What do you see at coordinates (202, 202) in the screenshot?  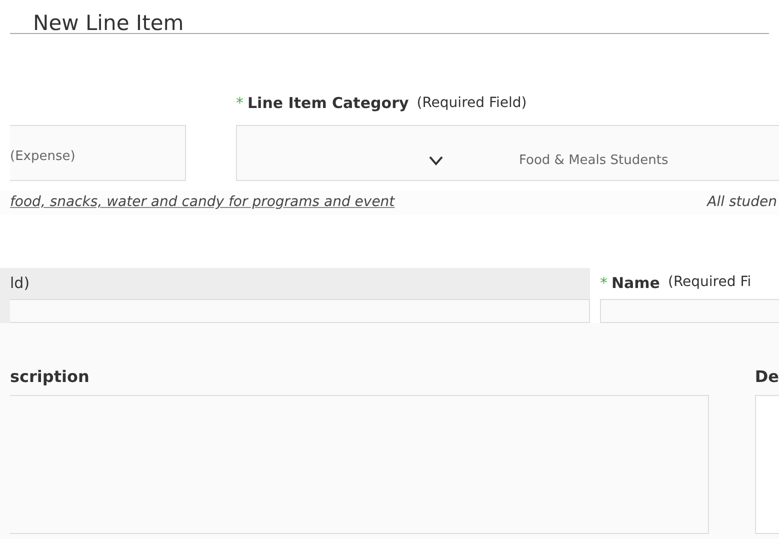 I see `help-text: food, snacks, water and candy for programs and event` at bounding box center [202, 202].